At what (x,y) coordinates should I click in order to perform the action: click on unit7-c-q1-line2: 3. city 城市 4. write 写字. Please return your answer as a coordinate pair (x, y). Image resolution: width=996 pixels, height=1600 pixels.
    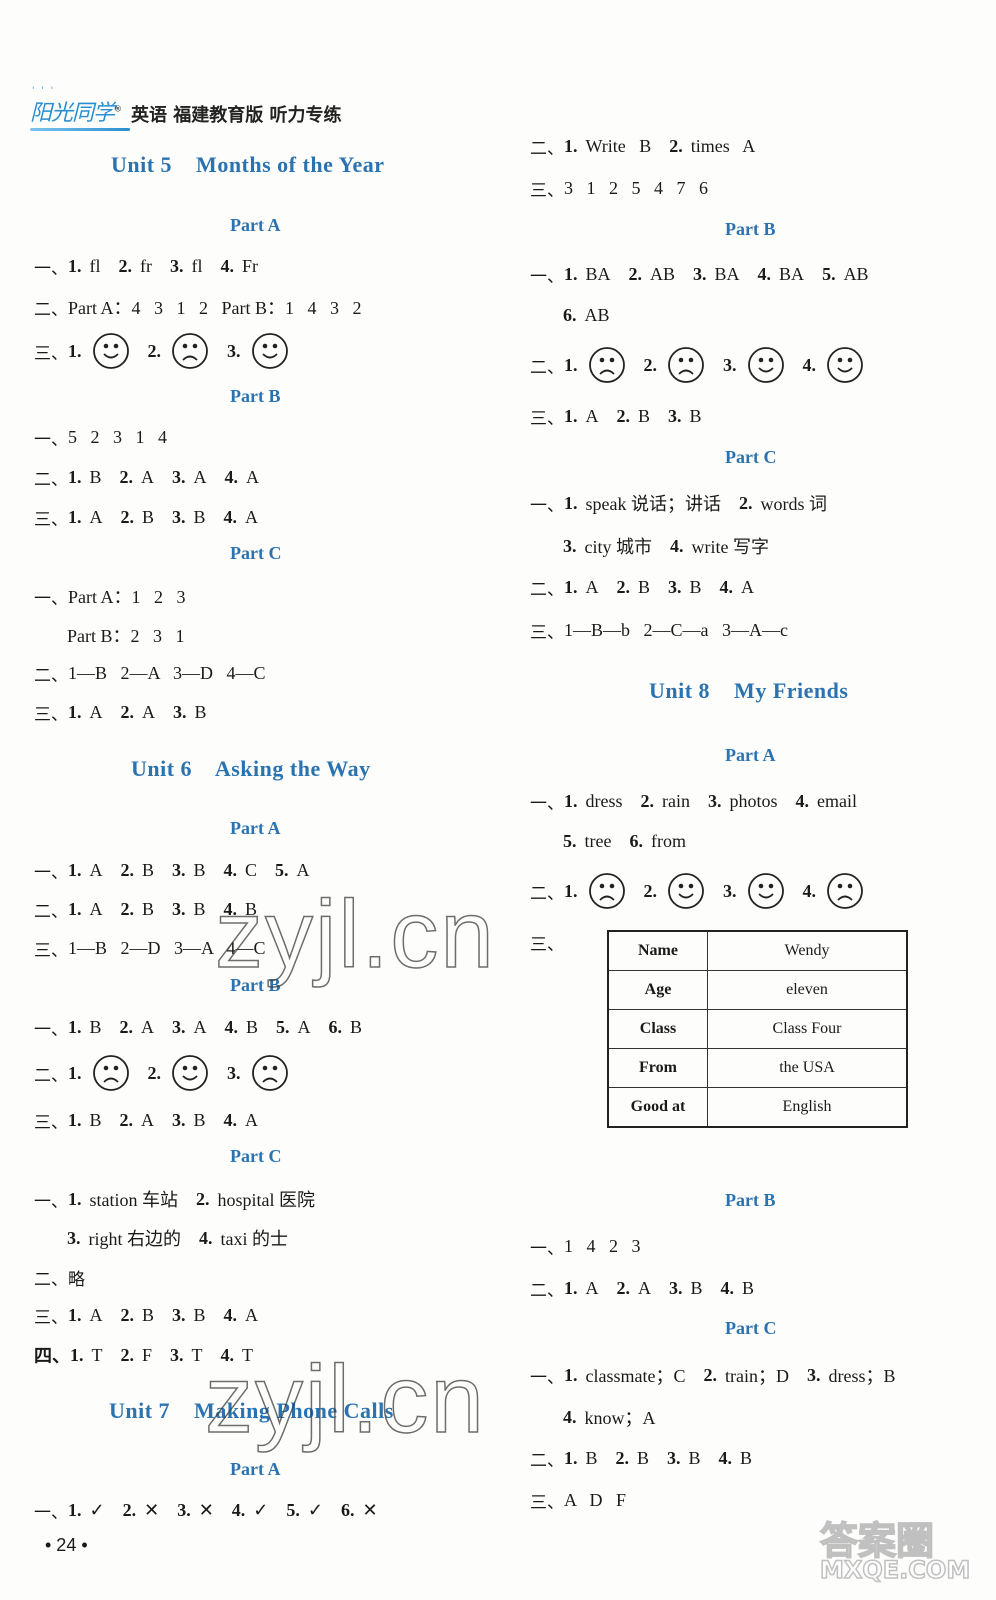
    Looking at the image, I should click on (666, 546).